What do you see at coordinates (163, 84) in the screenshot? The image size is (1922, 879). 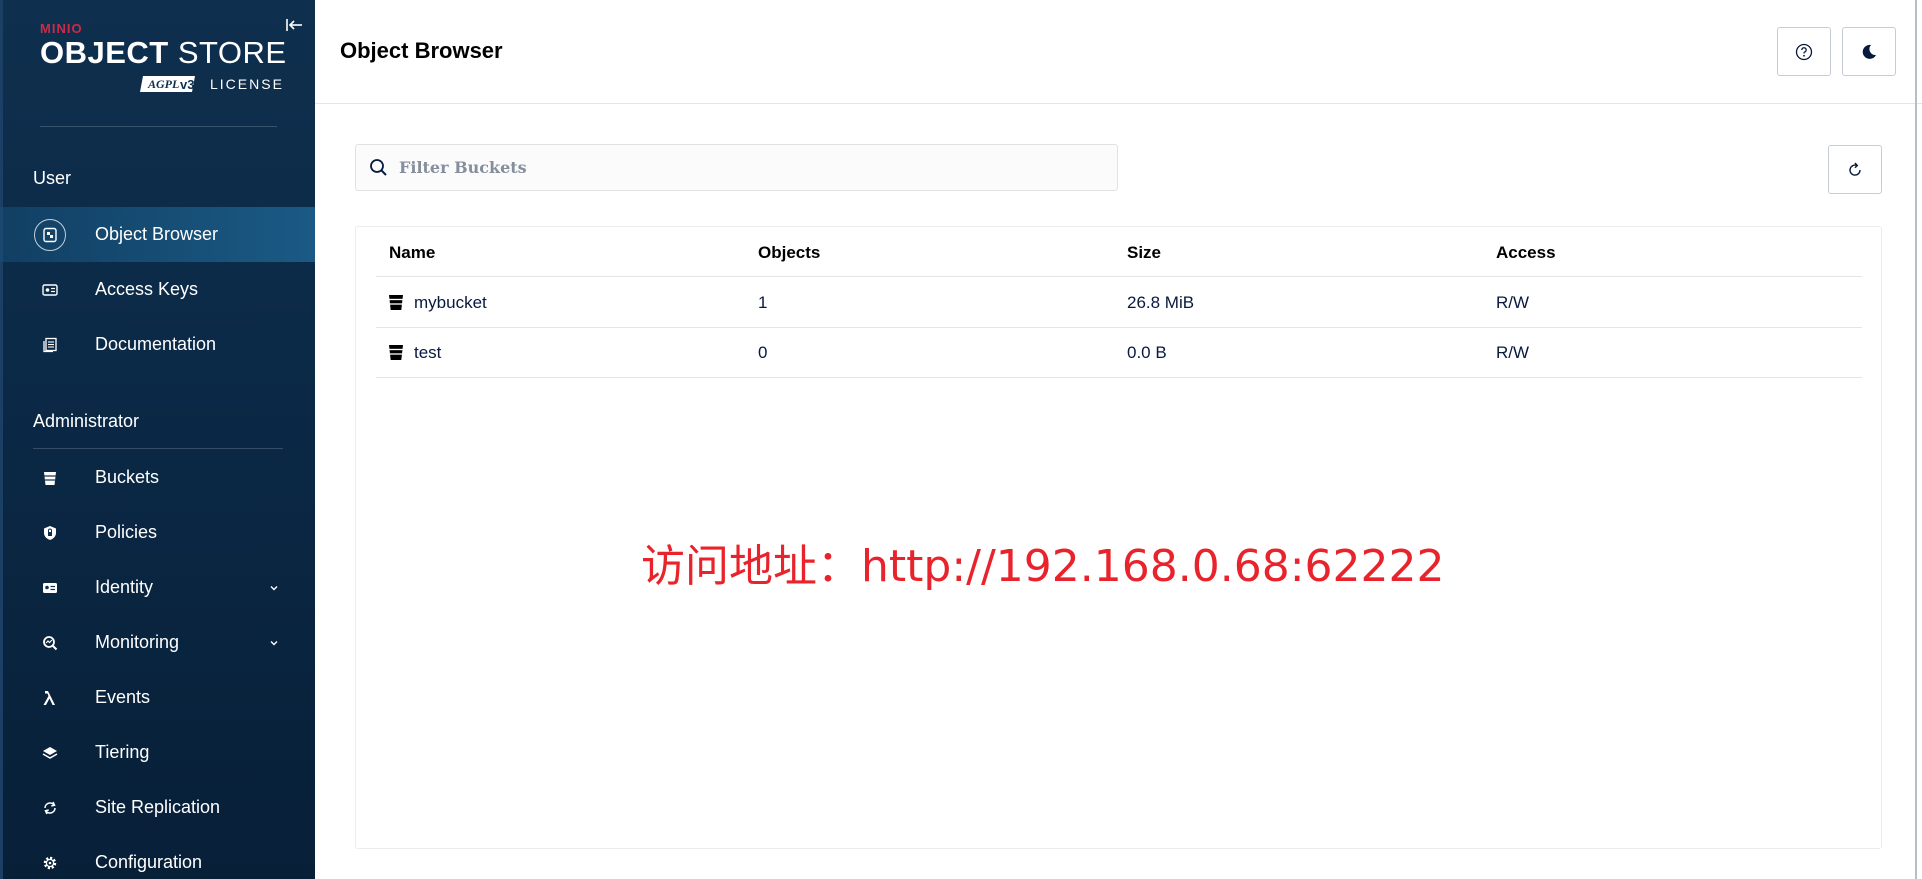 I see `svg-text: AGPL` at bounding box center [163, 84].